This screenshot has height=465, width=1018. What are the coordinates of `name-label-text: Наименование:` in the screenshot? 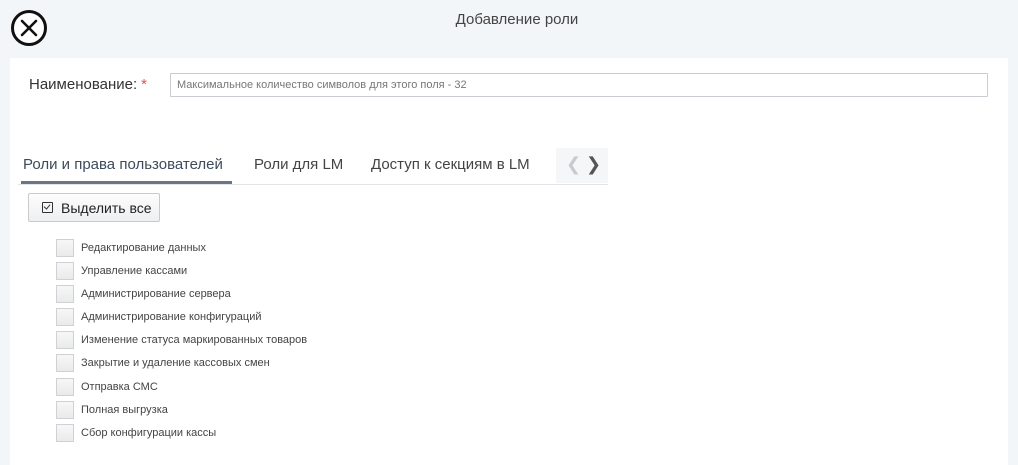 It's located at (83, 84).